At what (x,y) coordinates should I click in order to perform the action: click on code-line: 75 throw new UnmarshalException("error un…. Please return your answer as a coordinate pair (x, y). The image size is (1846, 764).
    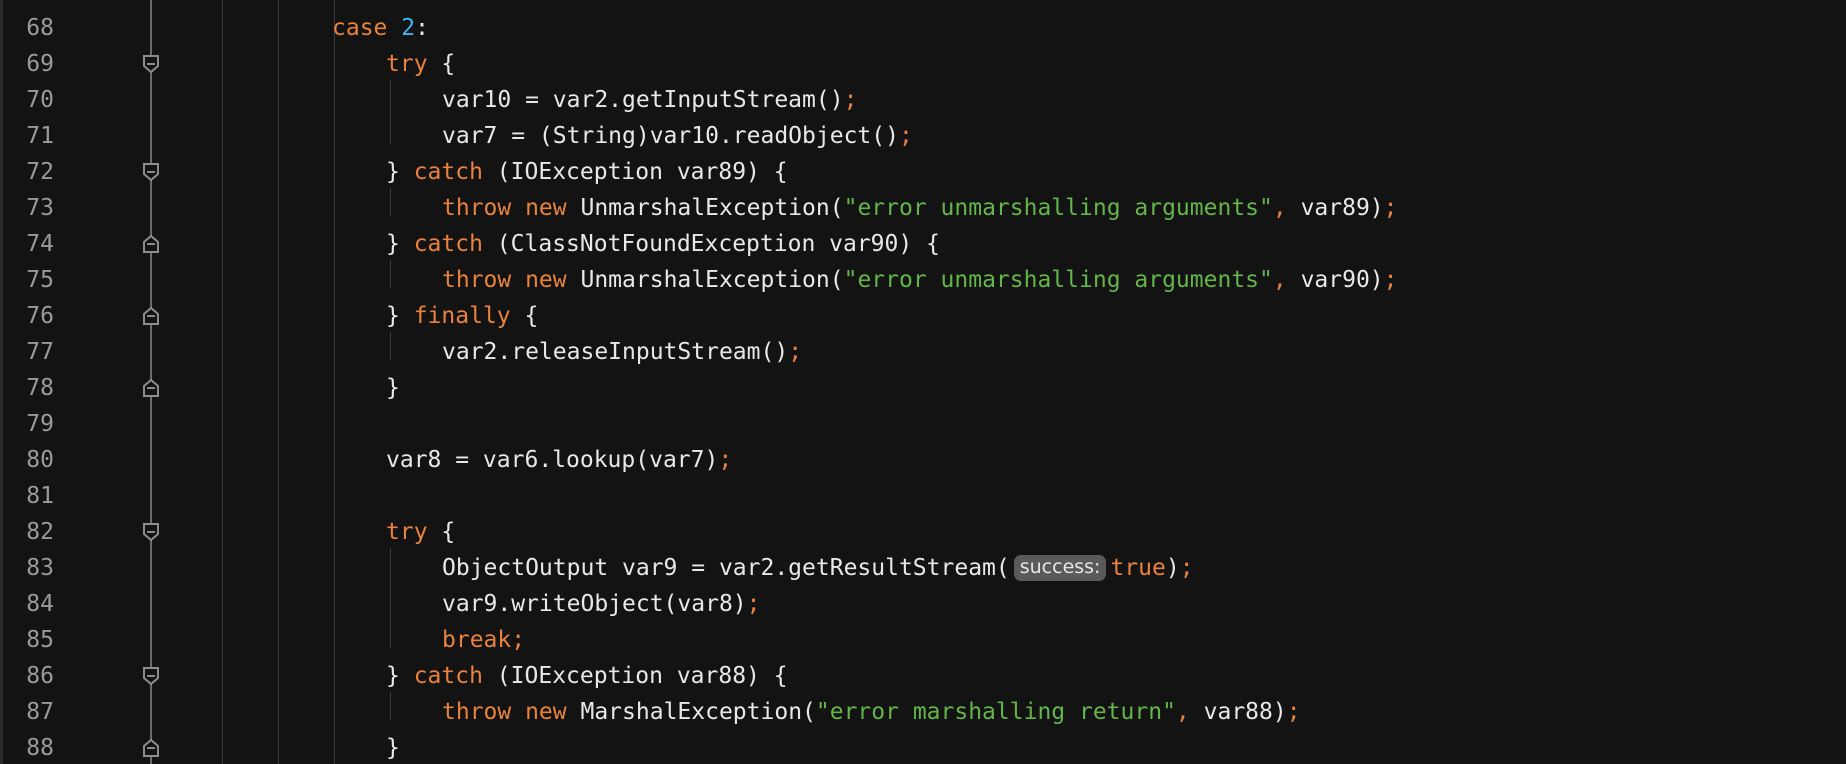
    Looking at the image, I should click on (923, 280).